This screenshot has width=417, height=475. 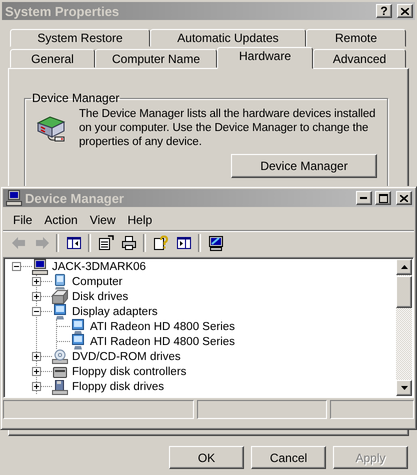 I want to click on tab: Advanced, so click(x=359, y=58).